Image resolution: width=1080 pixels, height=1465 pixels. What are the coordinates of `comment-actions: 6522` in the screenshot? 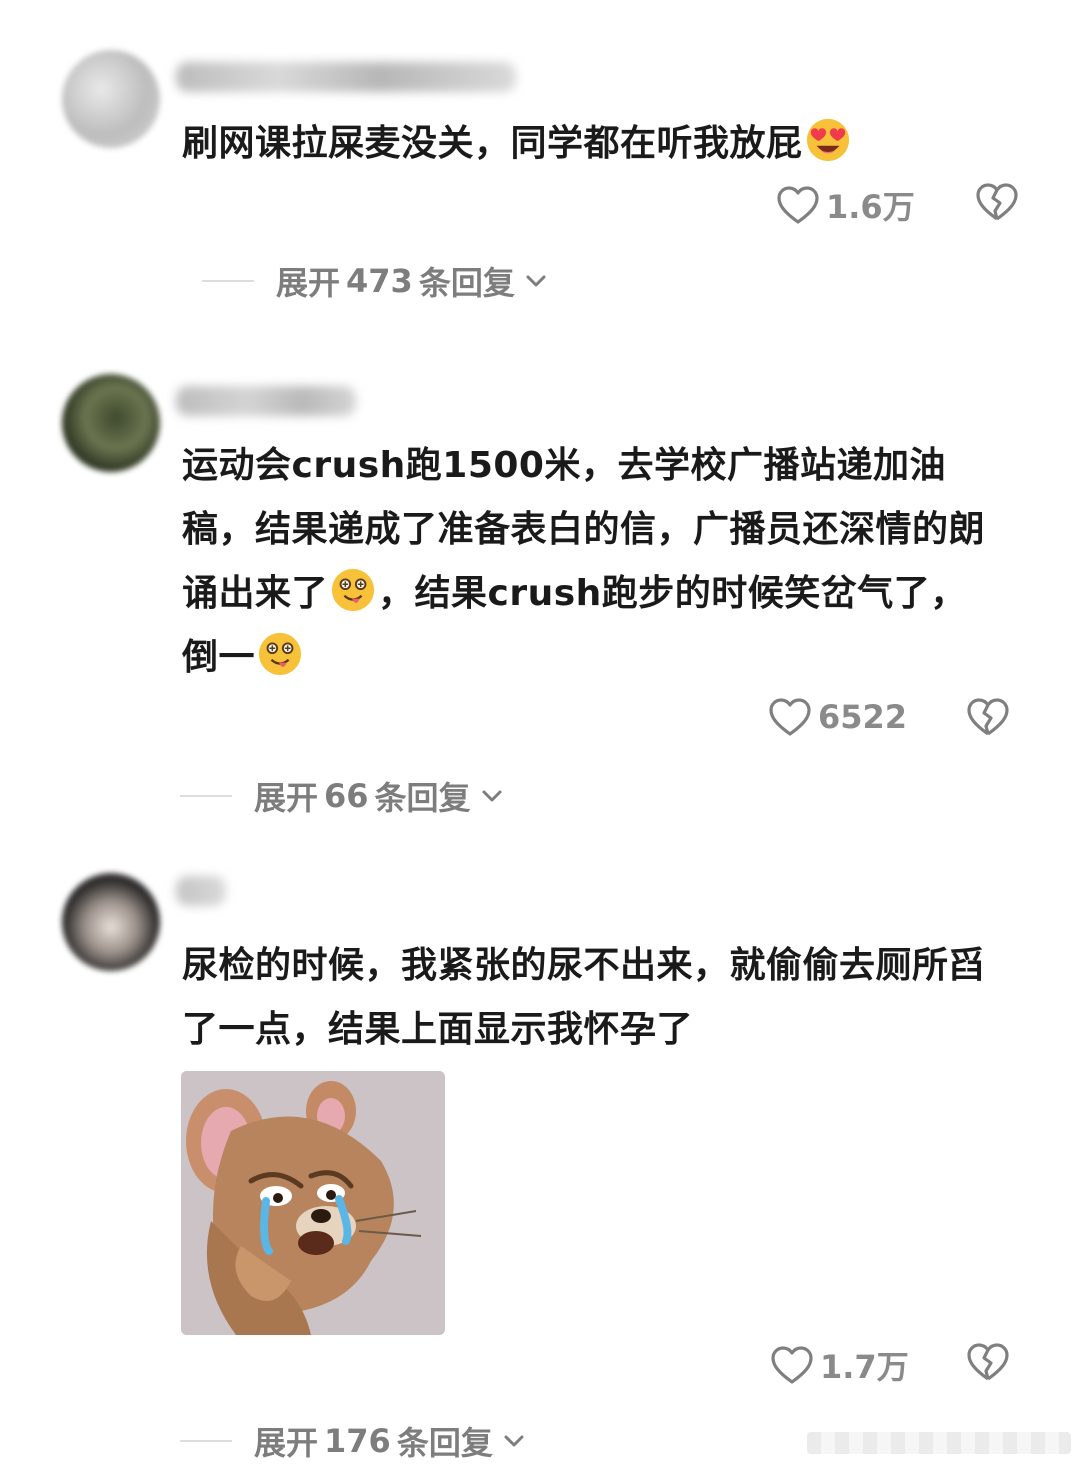 It's located at (540, 722).